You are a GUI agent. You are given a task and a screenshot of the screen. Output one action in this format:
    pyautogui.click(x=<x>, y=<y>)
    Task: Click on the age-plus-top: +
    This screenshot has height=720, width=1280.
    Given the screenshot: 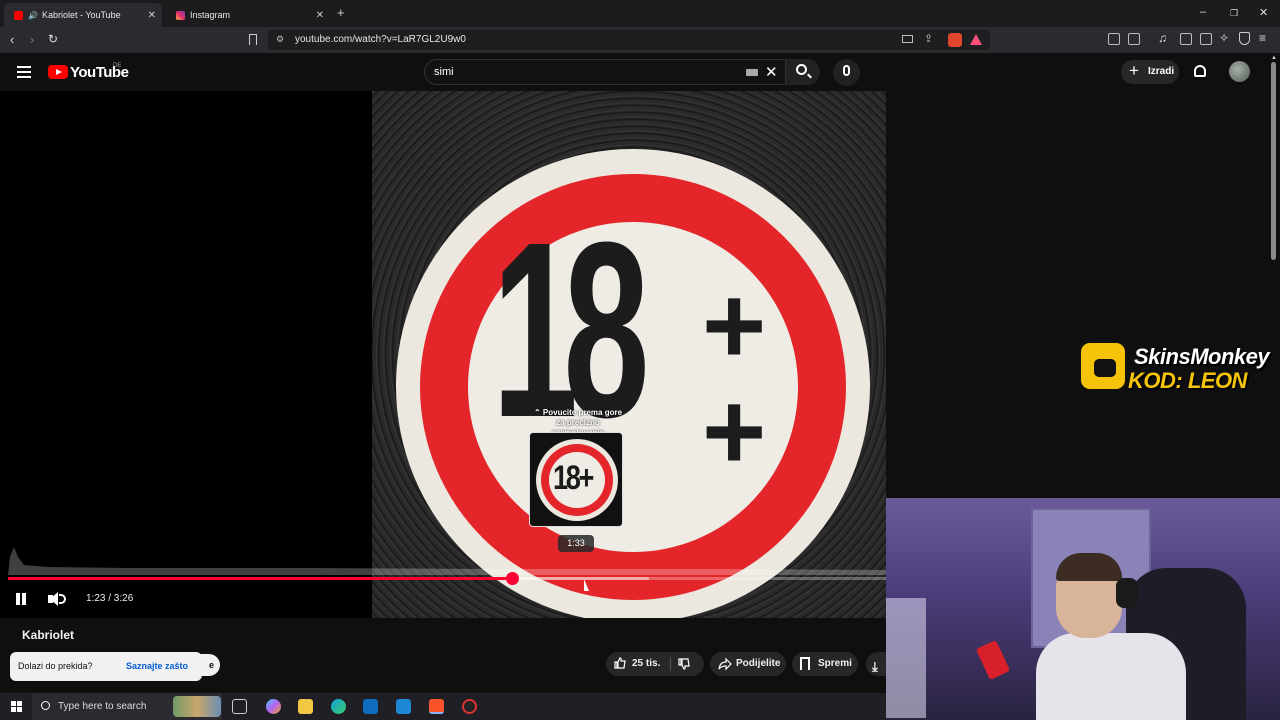 What is the action you would take?
    pyautogui.click(x=734, y=325)
    